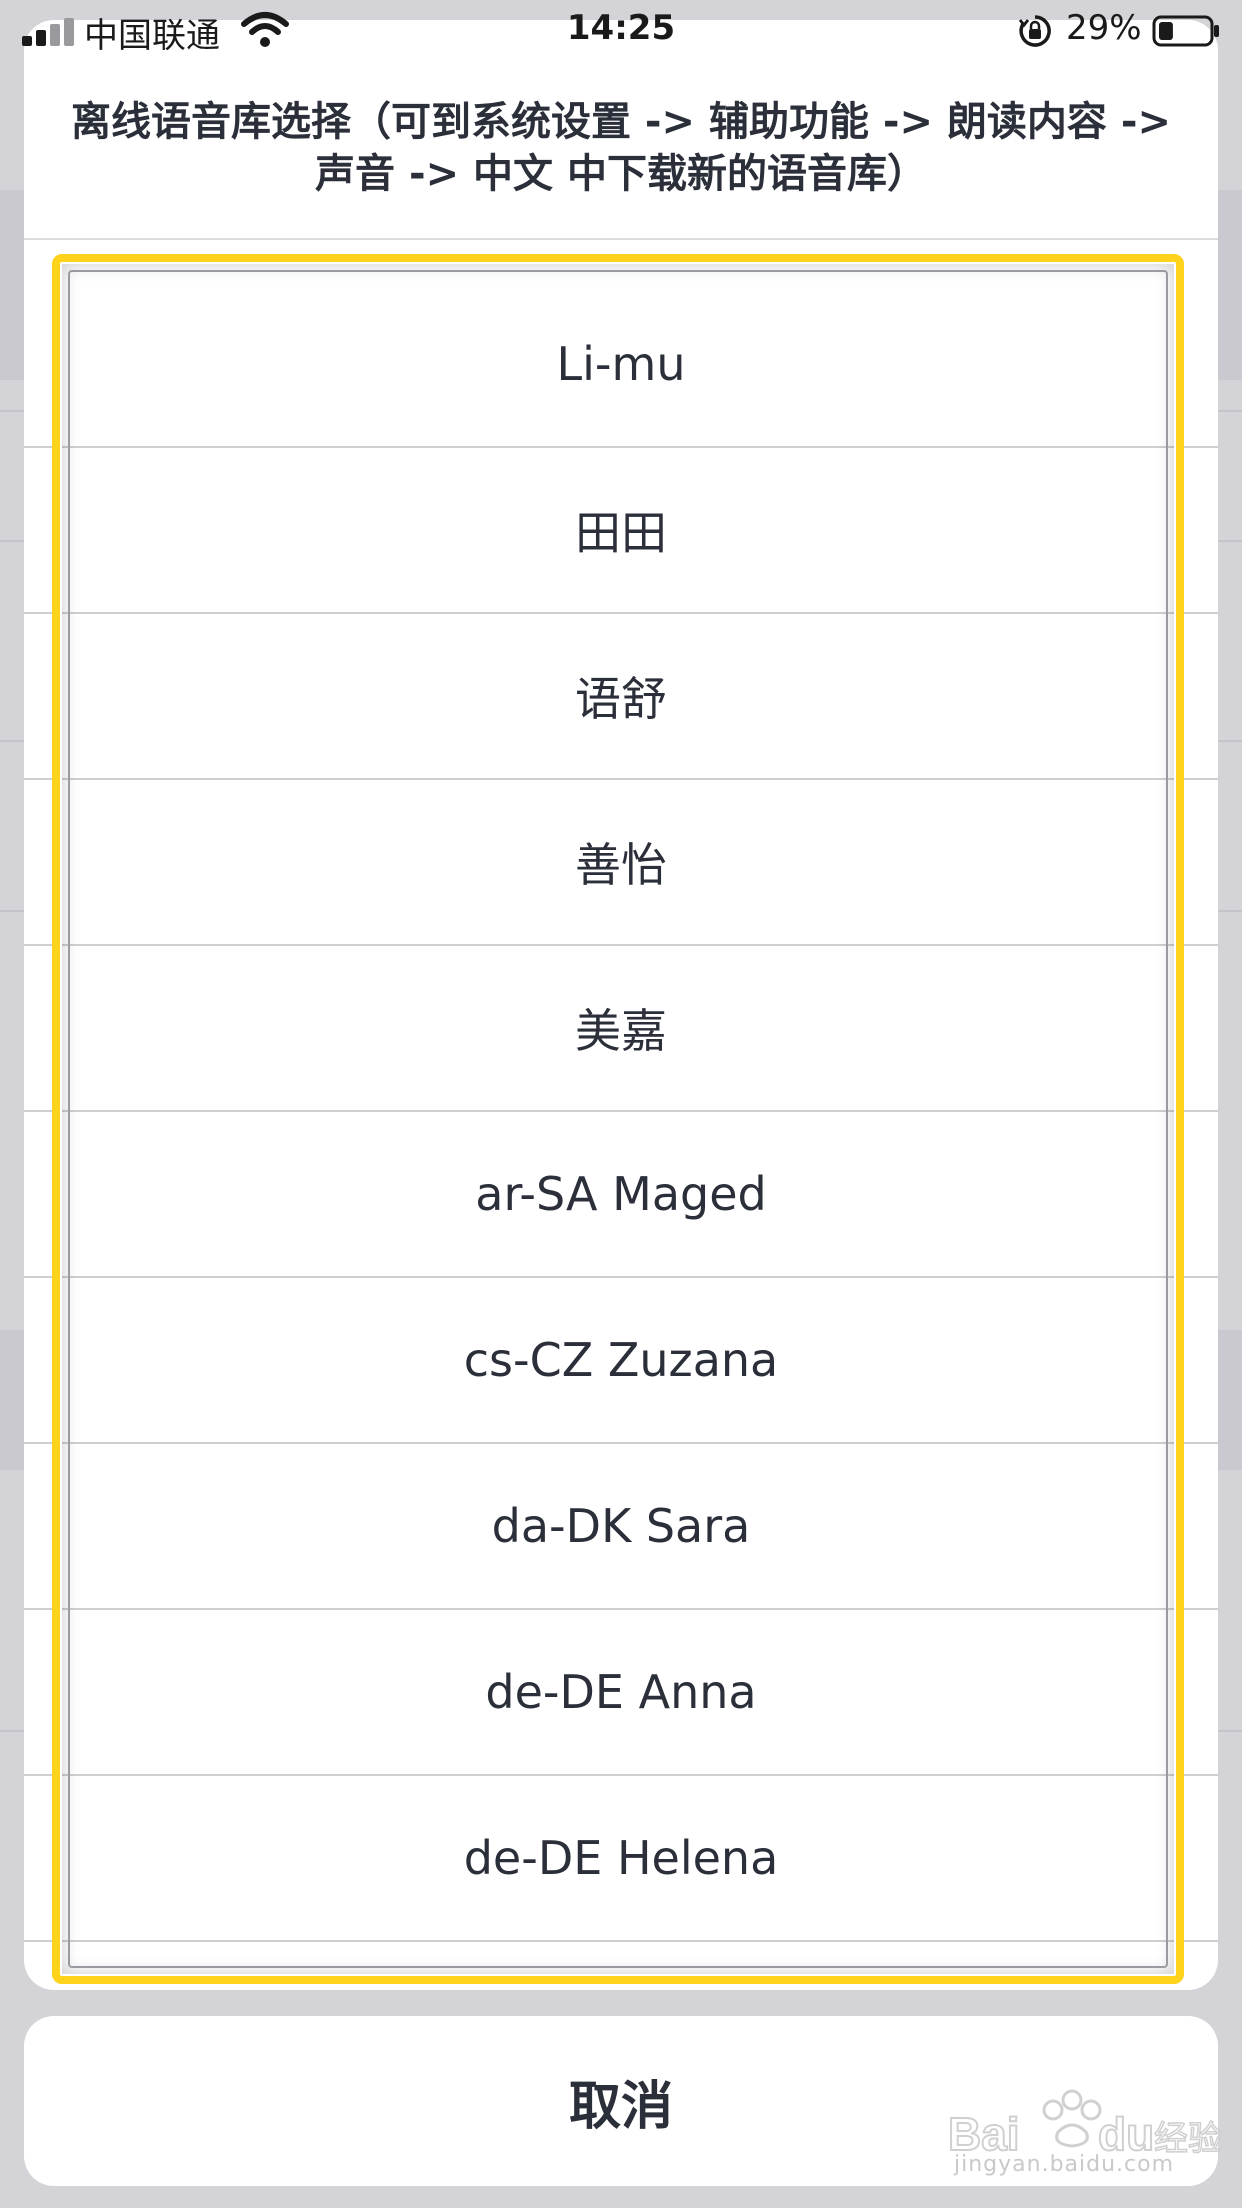 The height and width of the screenshot is (2208, 1242). Describe the element at coordinates (621, 227) in the screenshot. I see `list-top-spacer` at that location.